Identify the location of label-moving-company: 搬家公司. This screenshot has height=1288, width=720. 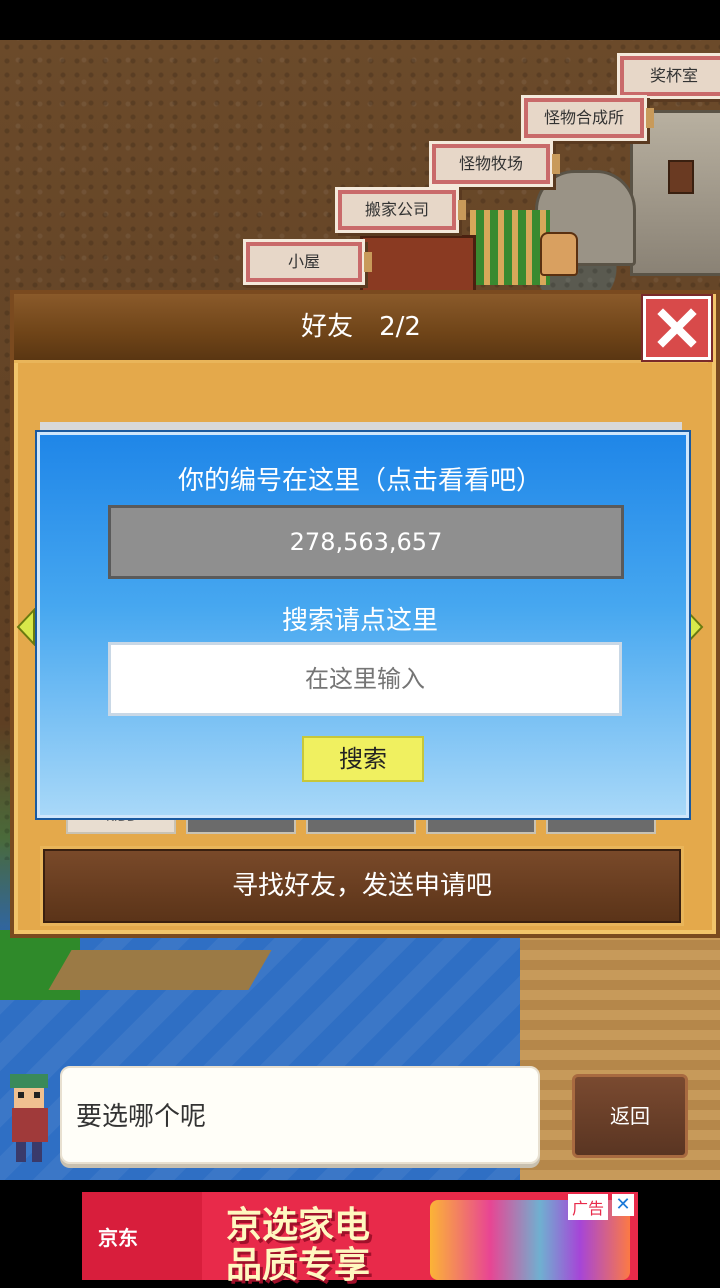
(402, 210).